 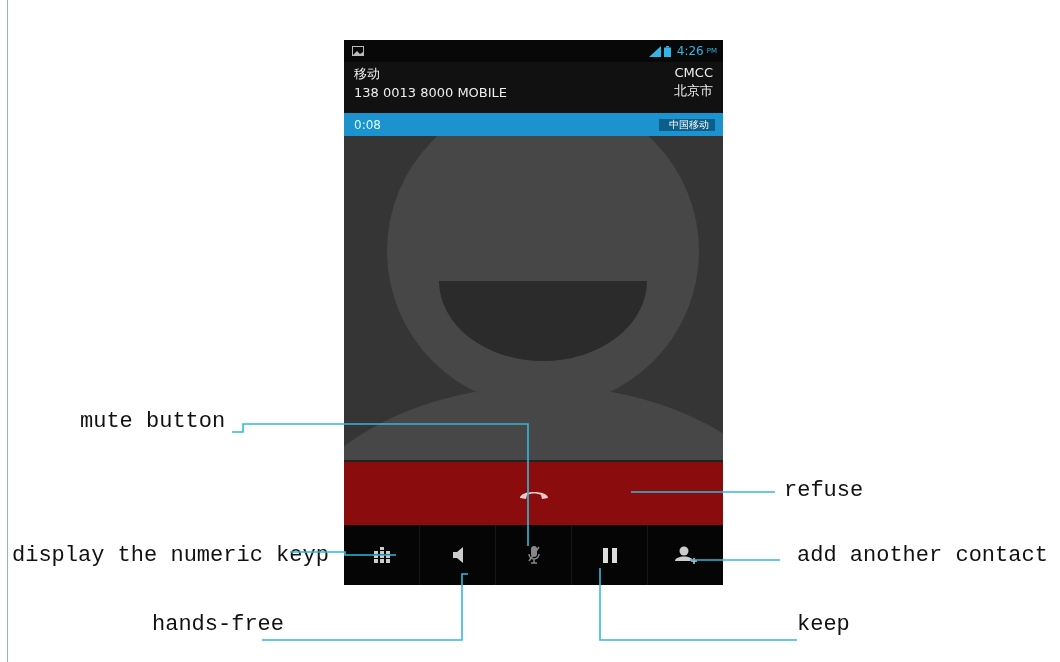 I want to click on callout-label: mute button, so click(x=153, y=422).